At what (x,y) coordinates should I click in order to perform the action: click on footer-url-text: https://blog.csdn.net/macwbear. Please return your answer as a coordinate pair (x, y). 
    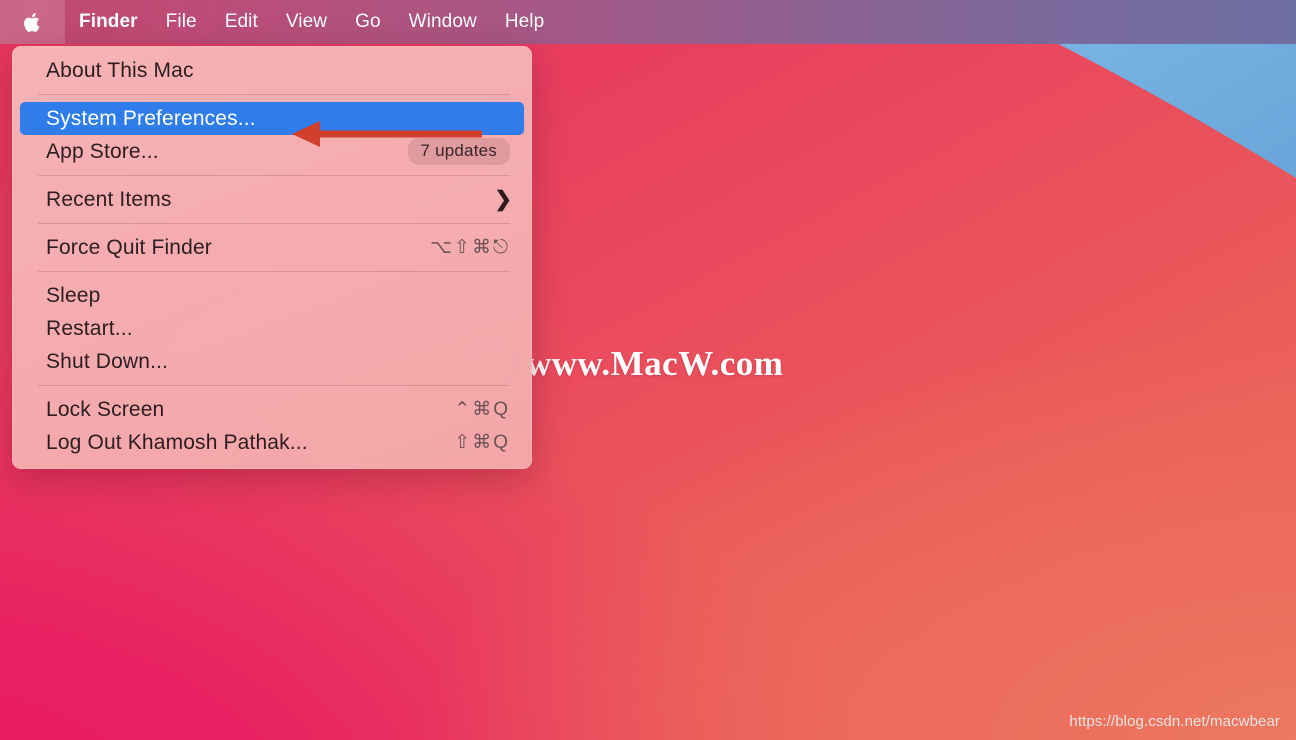
    Looking at the image, I should click on (1174, 721).